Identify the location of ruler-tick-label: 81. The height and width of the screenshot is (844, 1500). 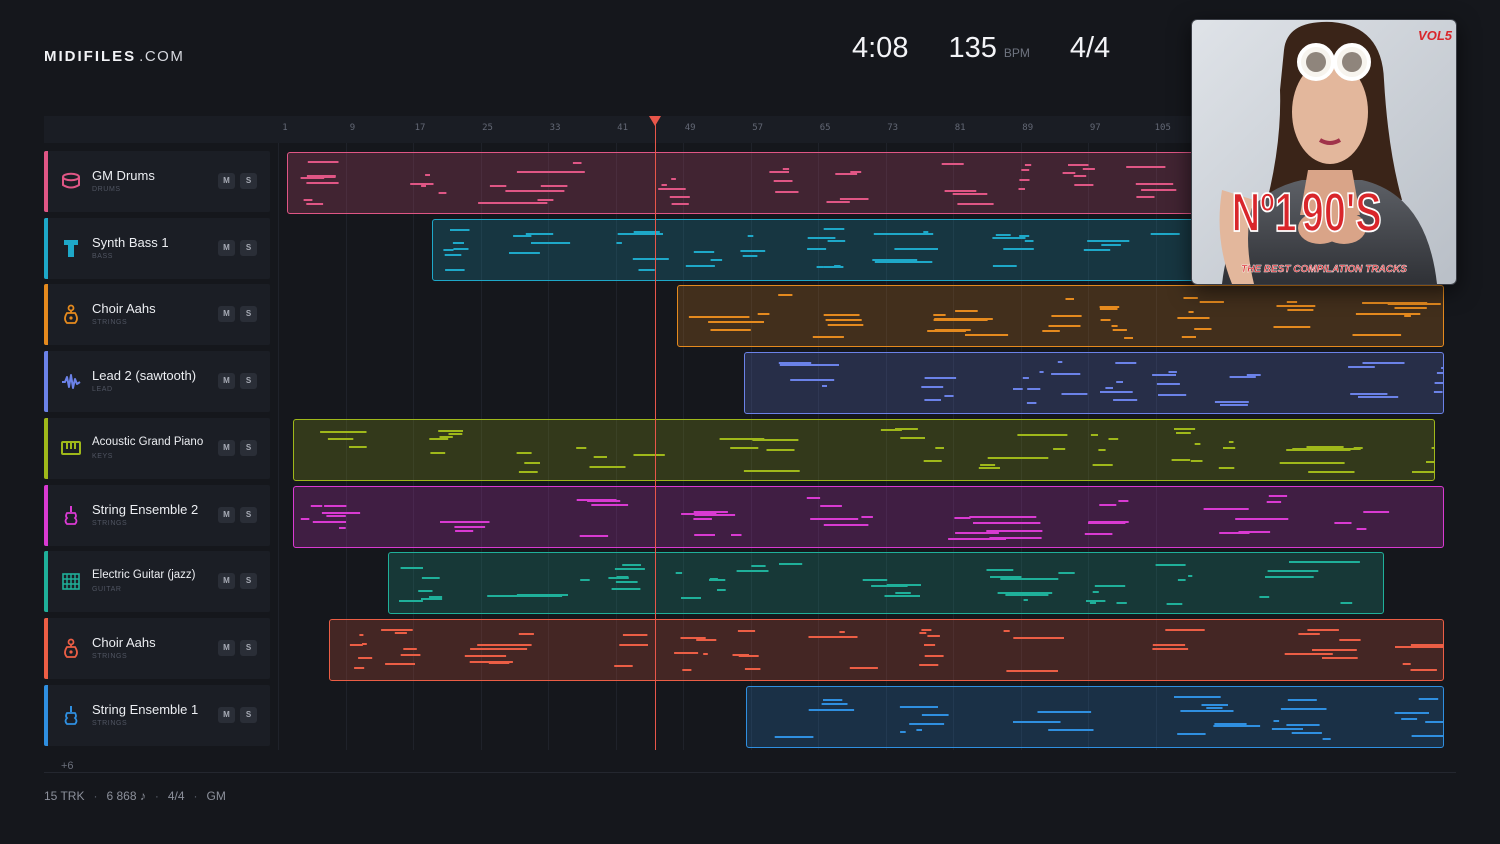
(960, 128).